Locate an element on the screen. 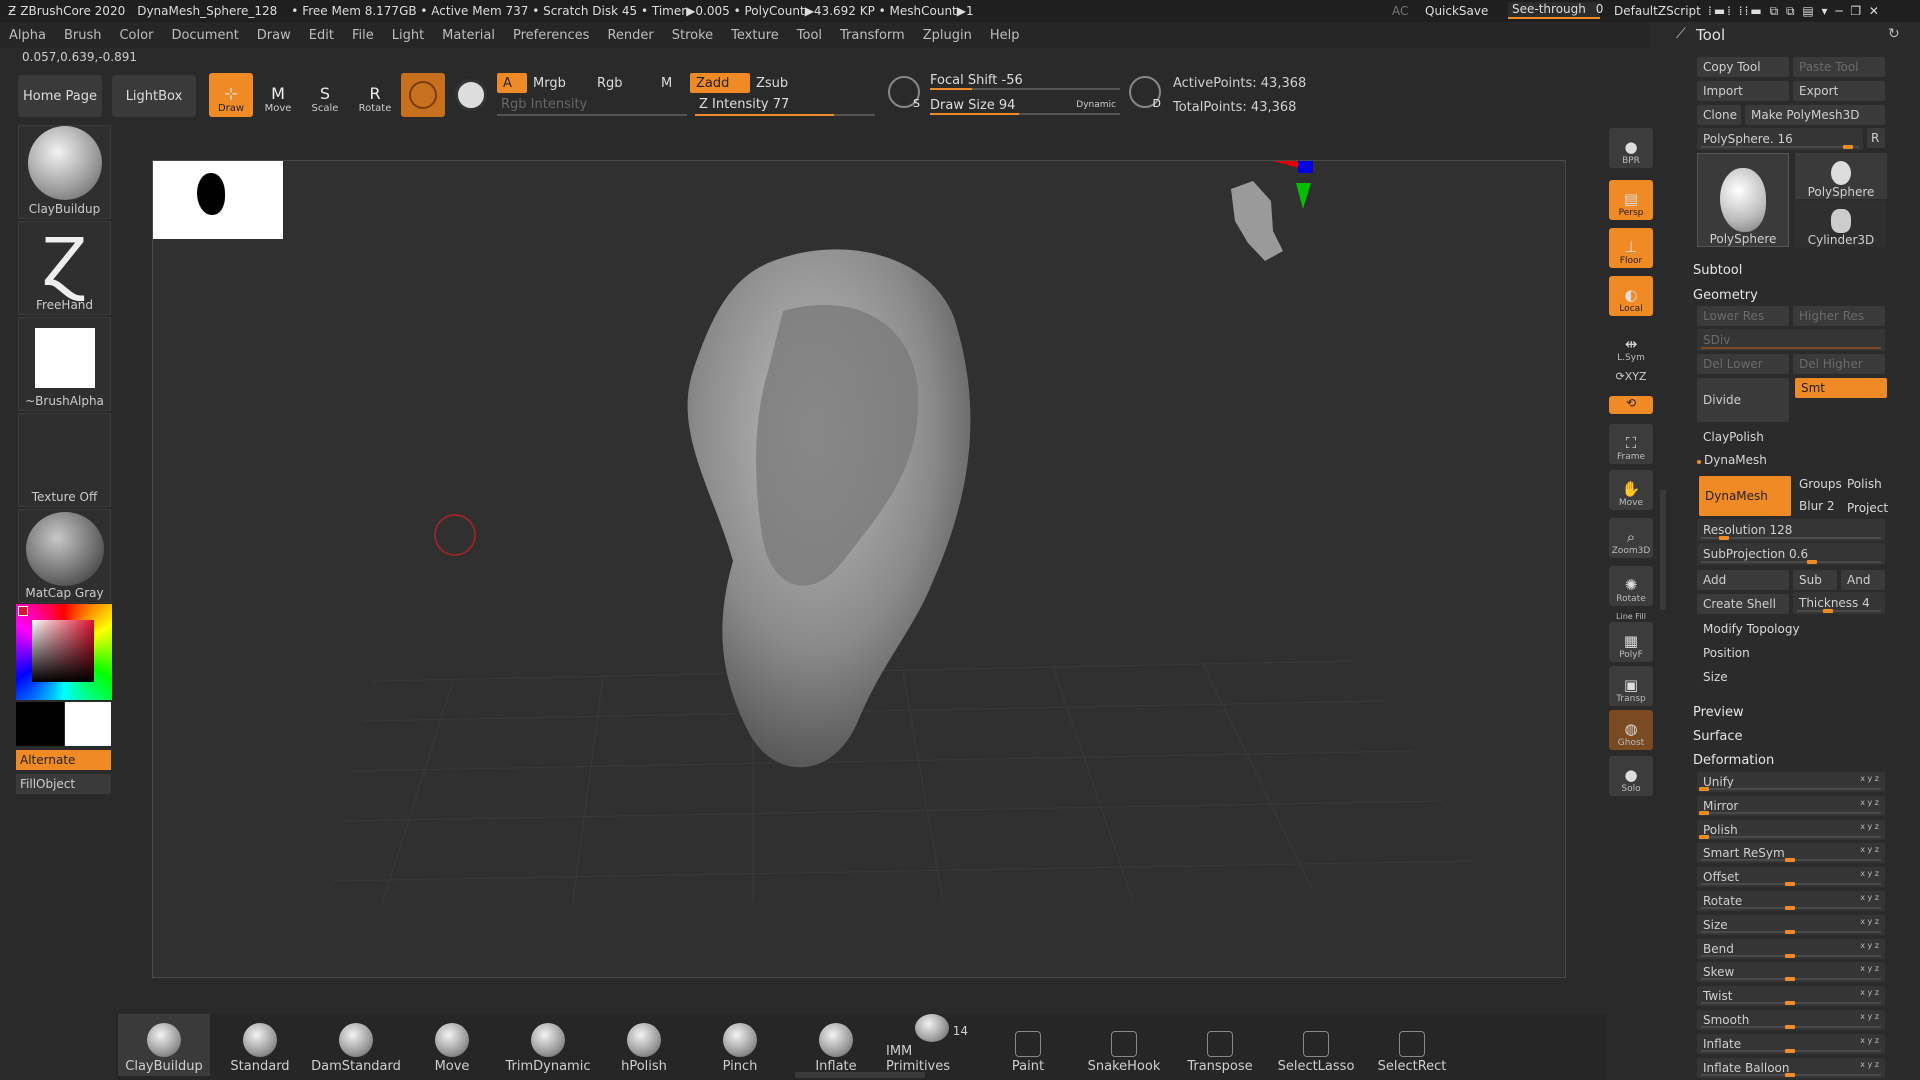 This screenshot has height=1080, width=1920. current-tool-thumbnail: PolySphere is located at coordinates (1743, 200).